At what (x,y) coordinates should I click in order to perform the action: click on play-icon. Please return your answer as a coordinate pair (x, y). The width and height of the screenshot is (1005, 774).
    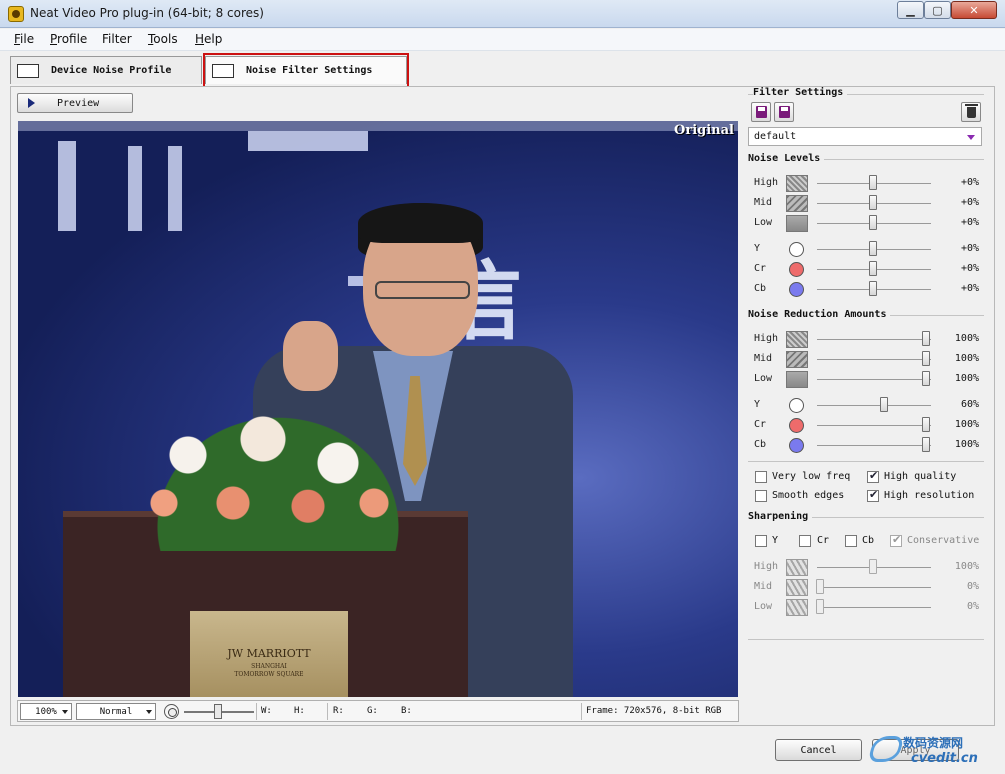
    Looking at the image, I should click on (31, 103).